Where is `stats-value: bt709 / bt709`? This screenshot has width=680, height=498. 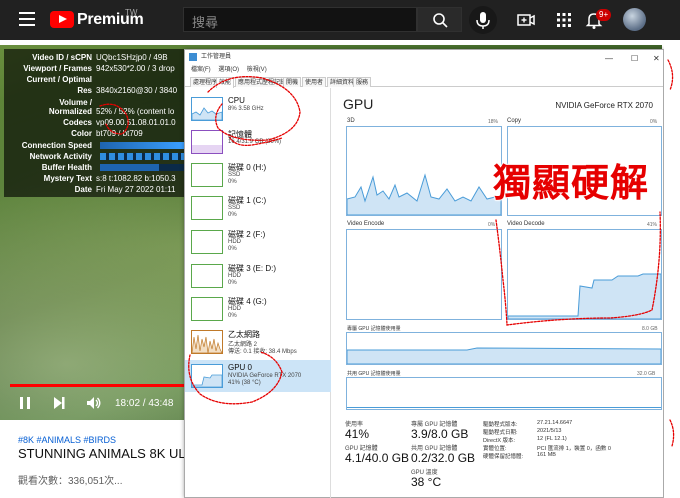
stats-value: bt709 / bt709 is located at coordinates (119, 133).